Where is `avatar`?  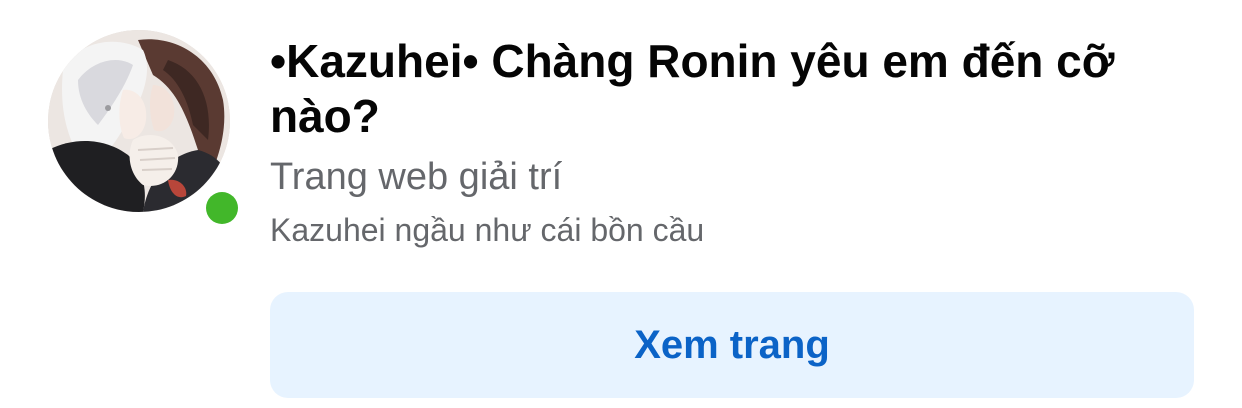
avatar is located at coordinates (139, 121).